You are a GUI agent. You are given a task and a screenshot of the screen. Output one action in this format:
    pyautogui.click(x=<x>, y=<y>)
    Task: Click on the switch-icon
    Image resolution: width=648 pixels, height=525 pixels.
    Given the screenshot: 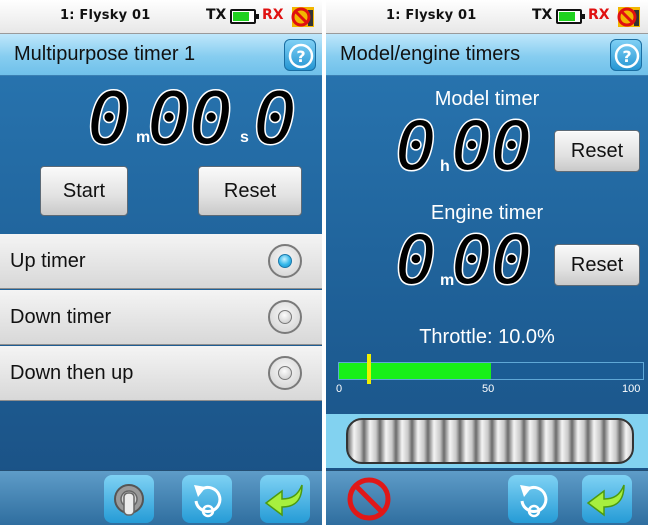 What is the action you would take?
    pyautogui.click(x=129, y=500)
    